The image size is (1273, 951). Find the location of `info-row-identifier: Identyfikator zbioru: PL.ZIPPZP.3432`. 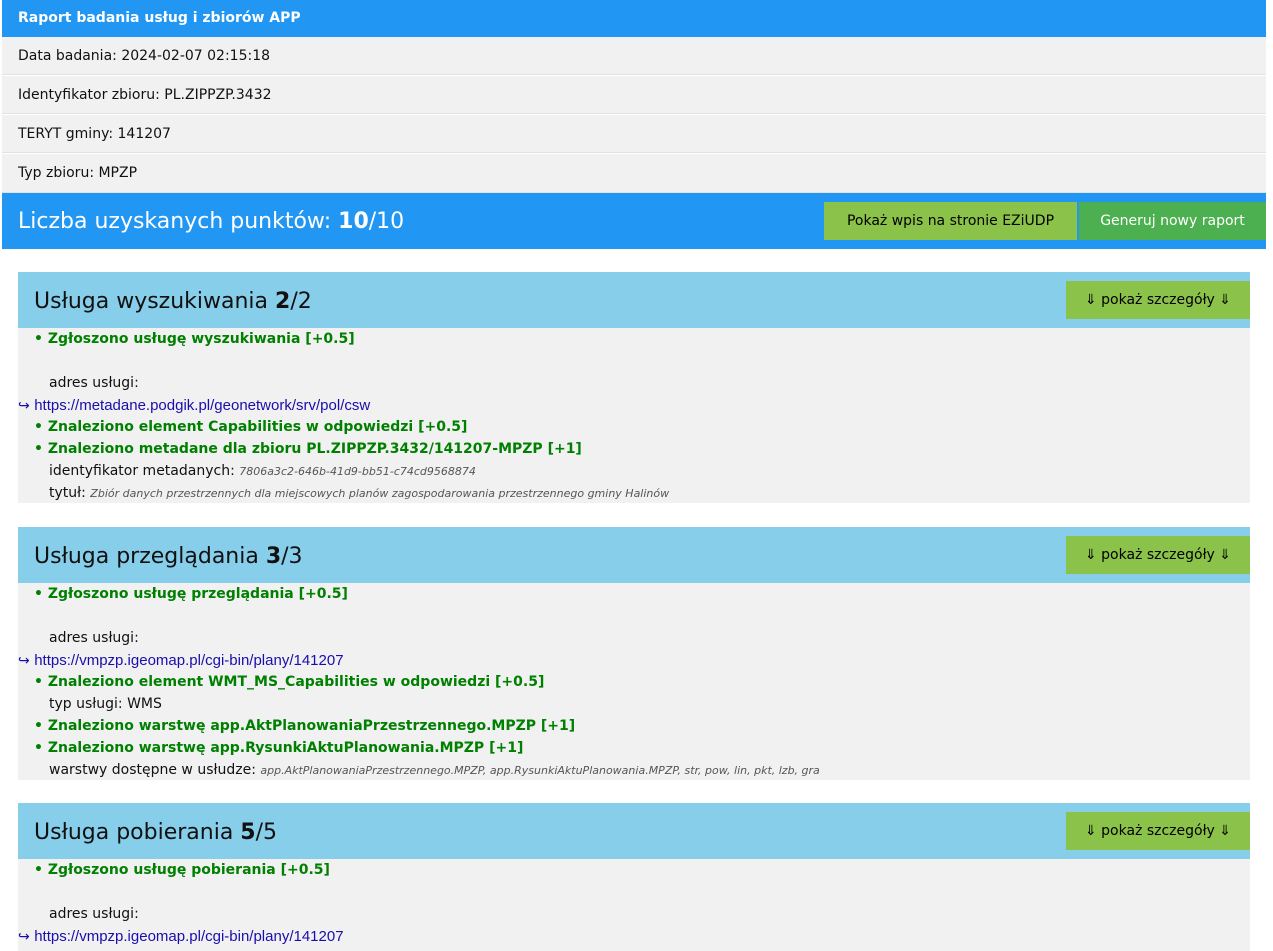

info-row-identifier: Identyfikator zbioru: PL.ZIPPZP.3432 is located at coordinates (634, 95).